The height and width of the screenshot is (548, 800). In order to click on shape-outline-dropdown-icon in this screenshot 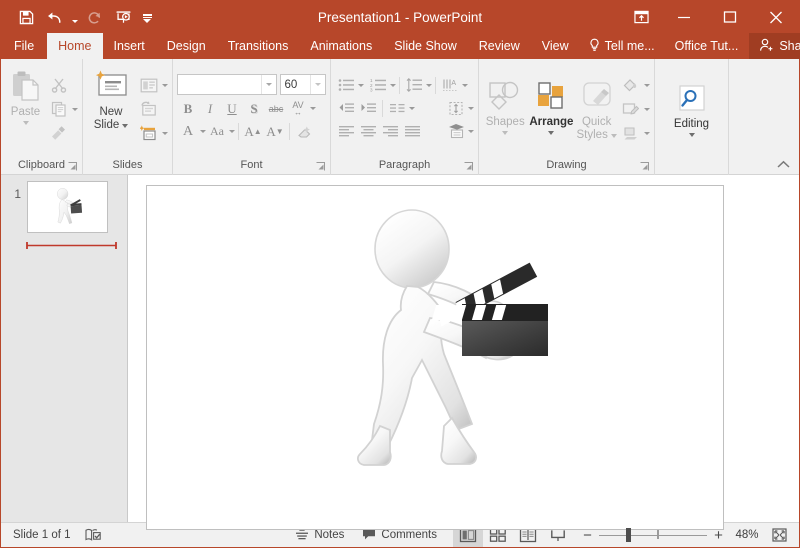, I will do `click(646, 109)`.